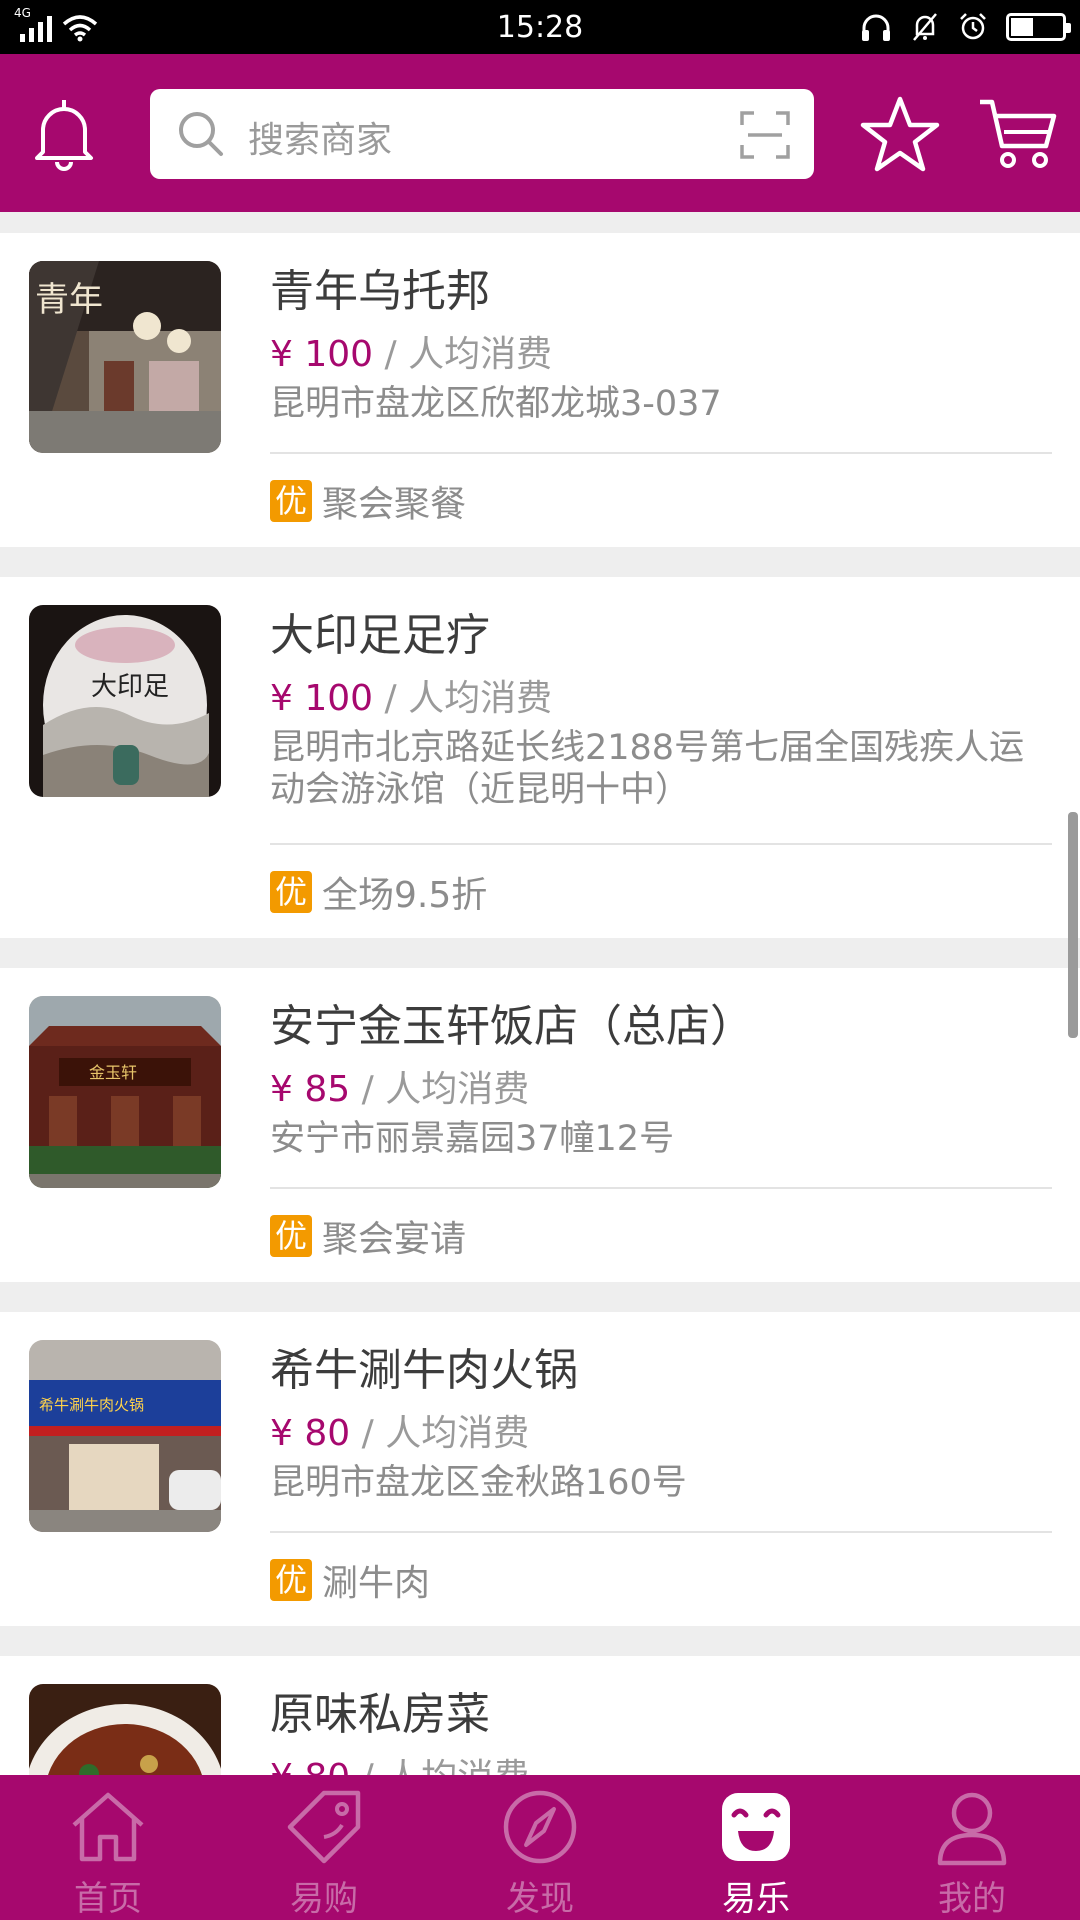 This screenshot has width=1080, height=1920. I want to click on battery-icon, so click(1038, 27).